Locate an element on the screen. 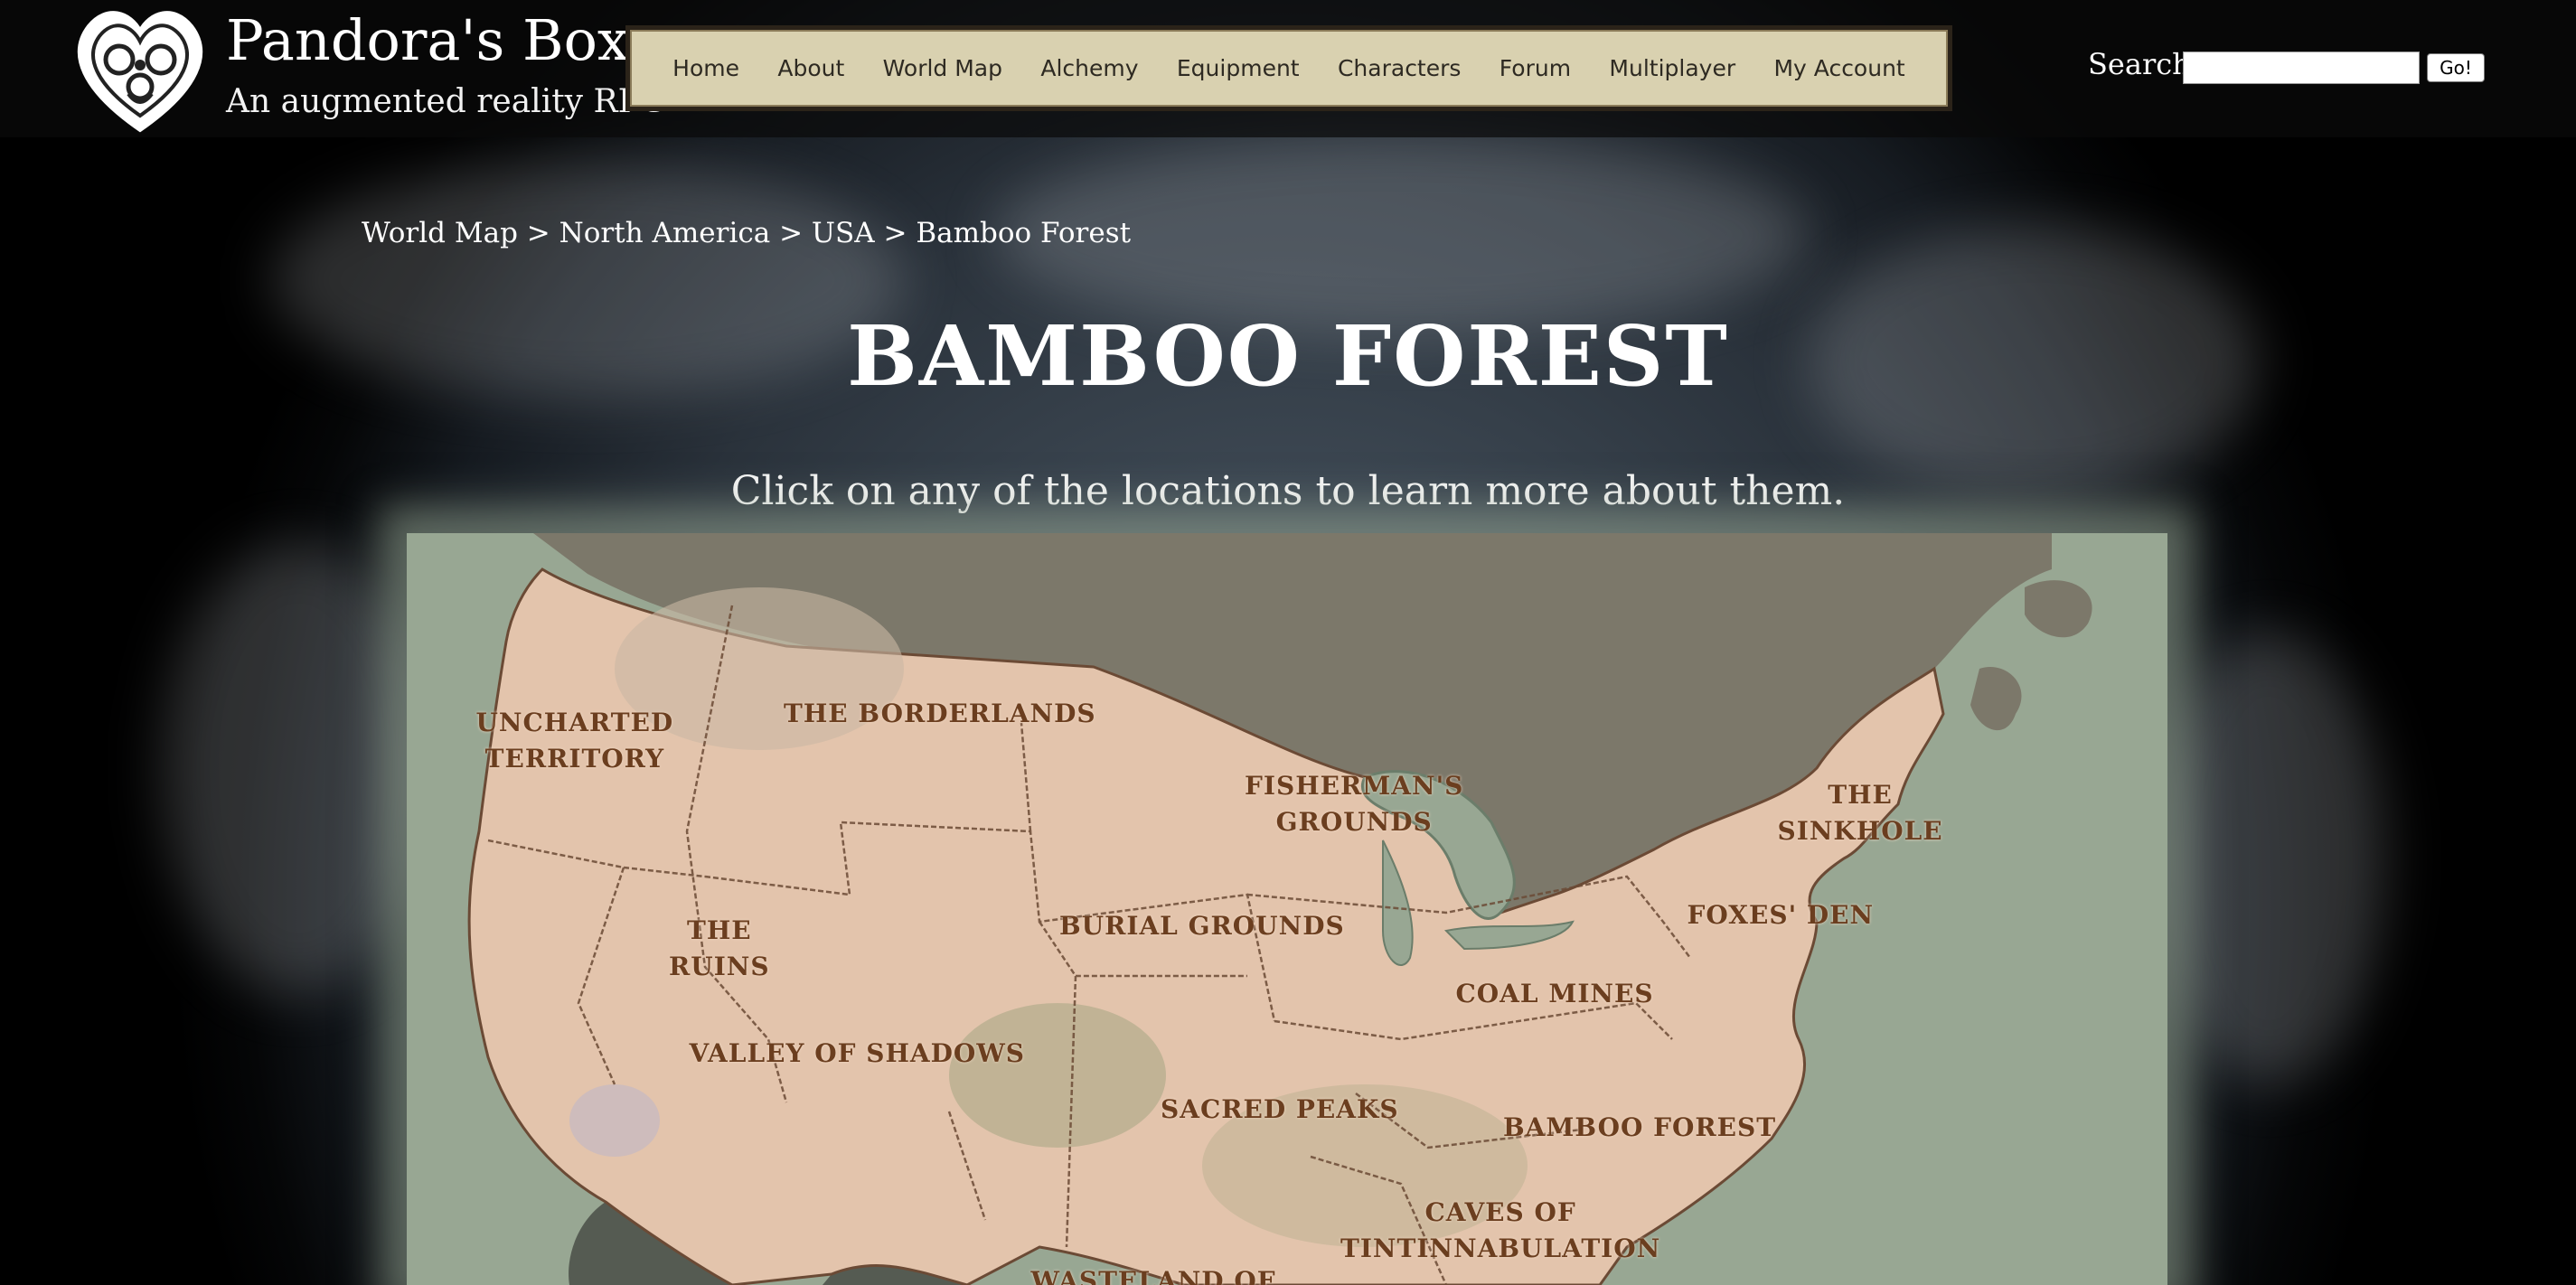 The height and width of the screenshot is (1285, 2576). nav-forum: Forum is located at coordinates (1535, 68).